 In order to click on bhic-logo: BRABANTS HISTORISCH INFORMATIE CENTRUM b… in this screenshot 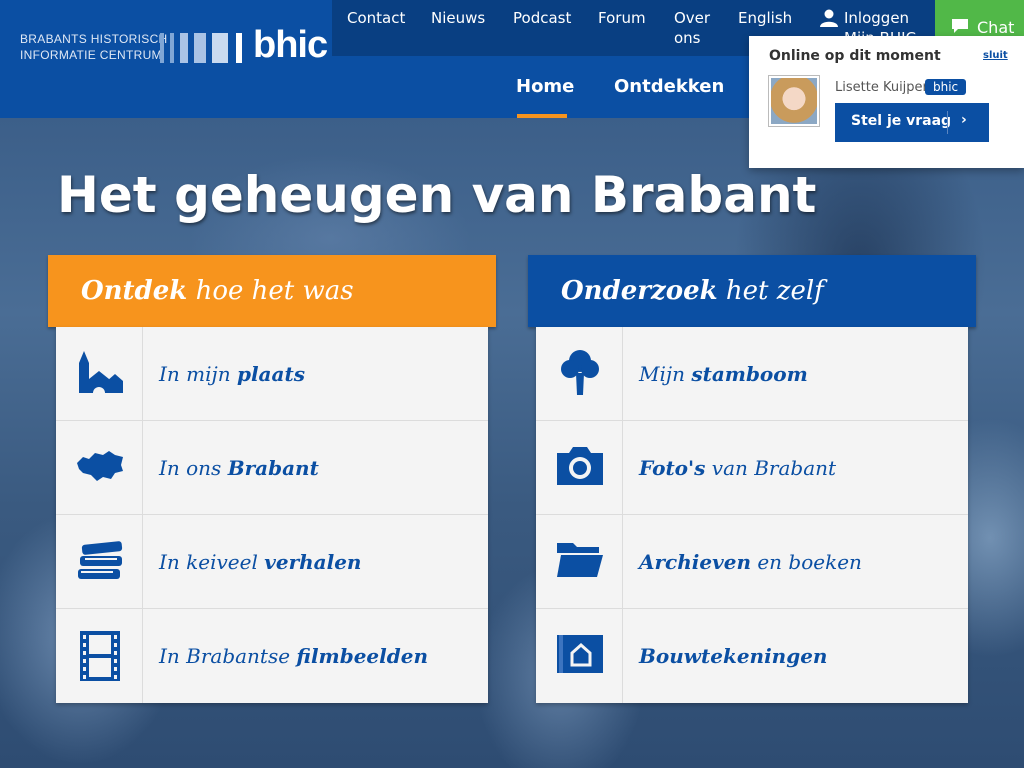, I will do `click(166, 59)`.